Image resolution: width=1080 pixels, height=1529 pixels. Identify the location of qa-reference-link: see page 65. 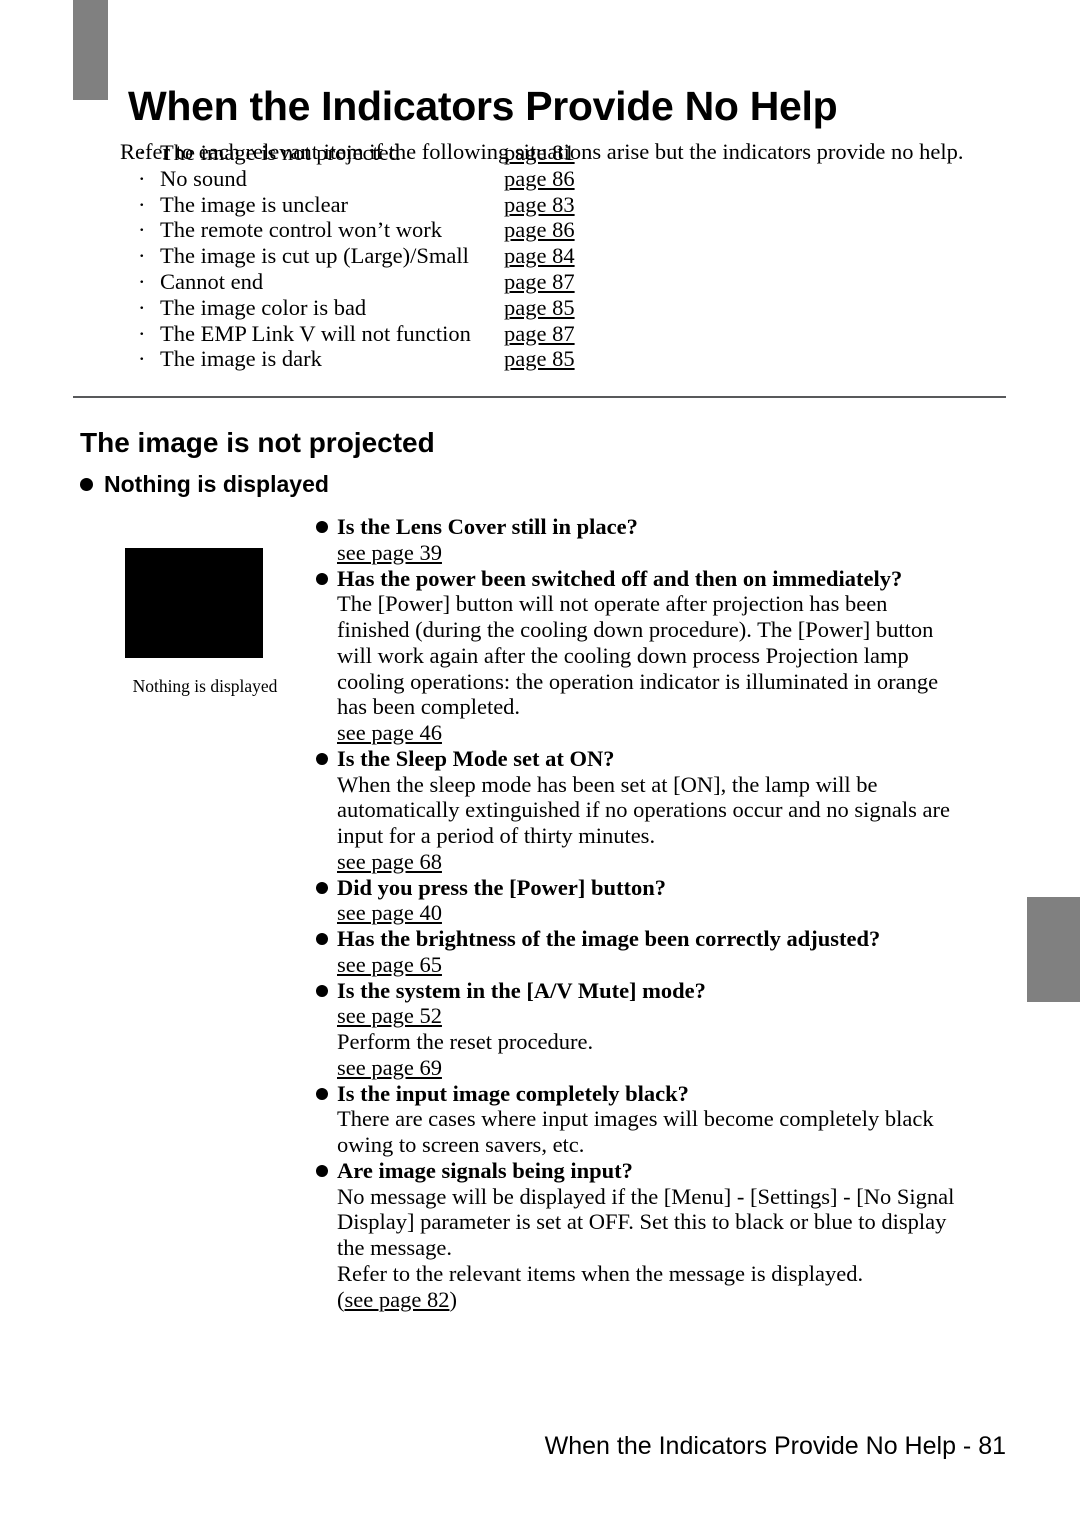
(389, 965).